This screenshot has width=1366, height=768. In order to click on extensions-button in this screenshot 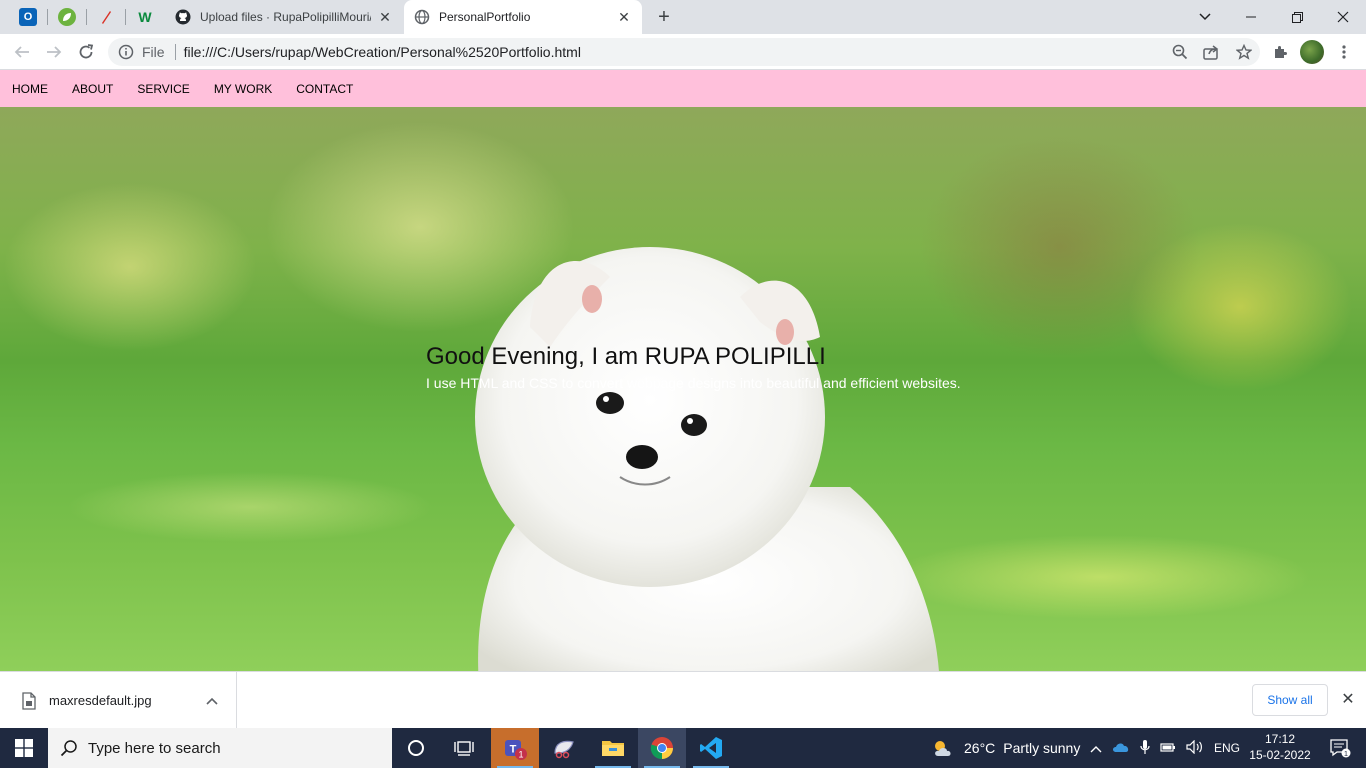, I will do `click(1280, 52)`.